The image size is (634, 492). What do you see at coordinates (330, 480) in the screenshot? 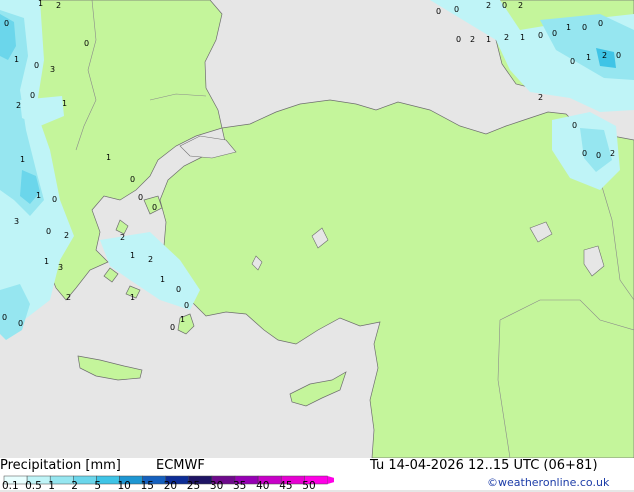
I see `scale-arrow` at bounding box center [330, 480].